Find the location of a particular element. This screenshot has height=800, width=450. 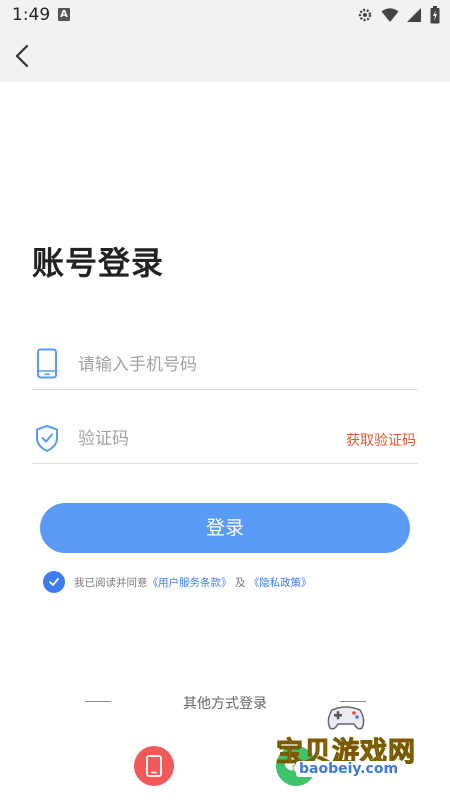

agreement-connector: 及 is located at coordinates (240, 582).